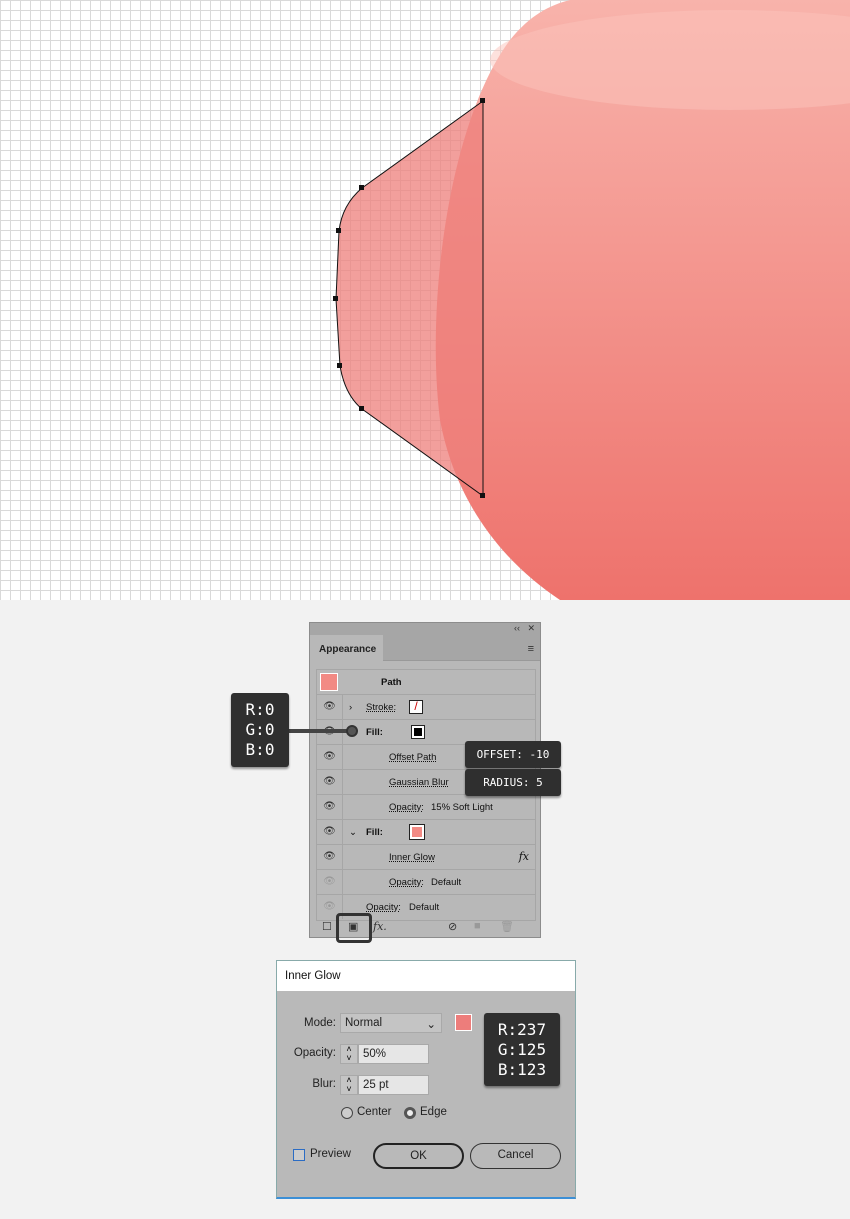 Image resolution: width=850 pixels, height=1219 pixels. What do you see at coordinates (426, 882) in the screenshot?
I see `opacity-row-2: 👁 Opacity: Default` at bounding box center [426, 882].